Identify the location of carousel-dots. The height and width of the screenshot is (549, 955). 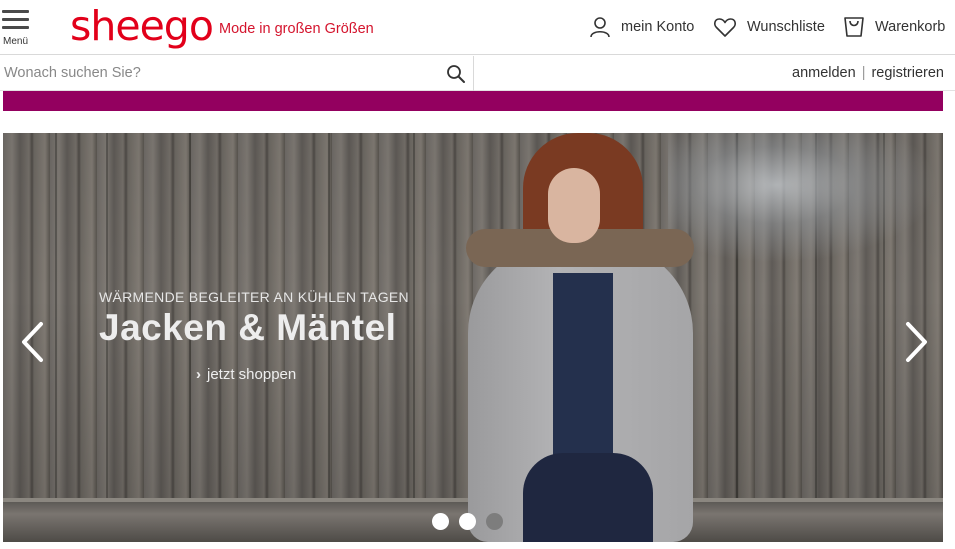
(467, 521).